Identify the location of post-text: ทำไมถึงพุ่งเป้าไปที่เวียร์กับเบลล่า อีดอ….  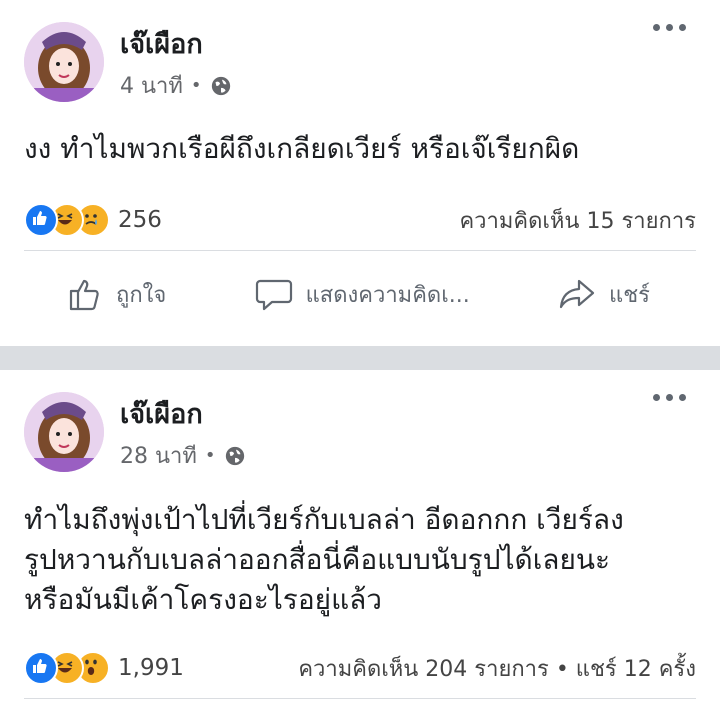
(324, 559).